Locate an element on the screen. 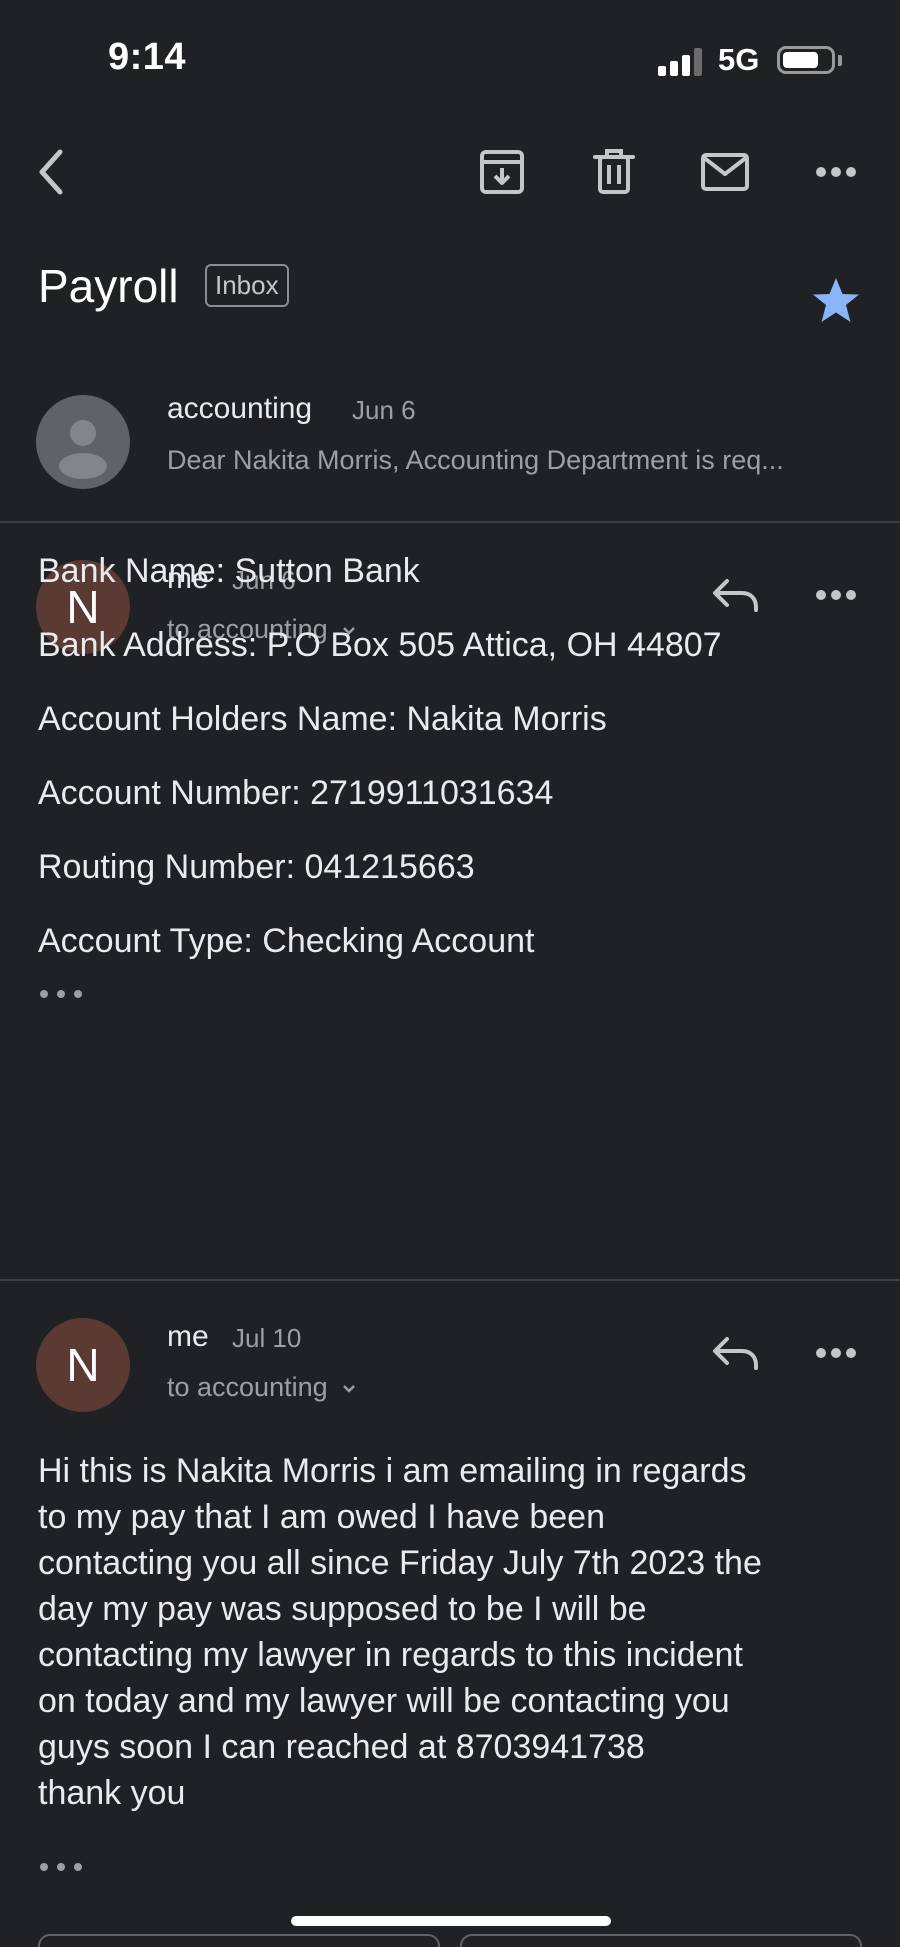 The height and width of the screenshot is (1947, 900). star-icon is located at coordinates (836, 301).